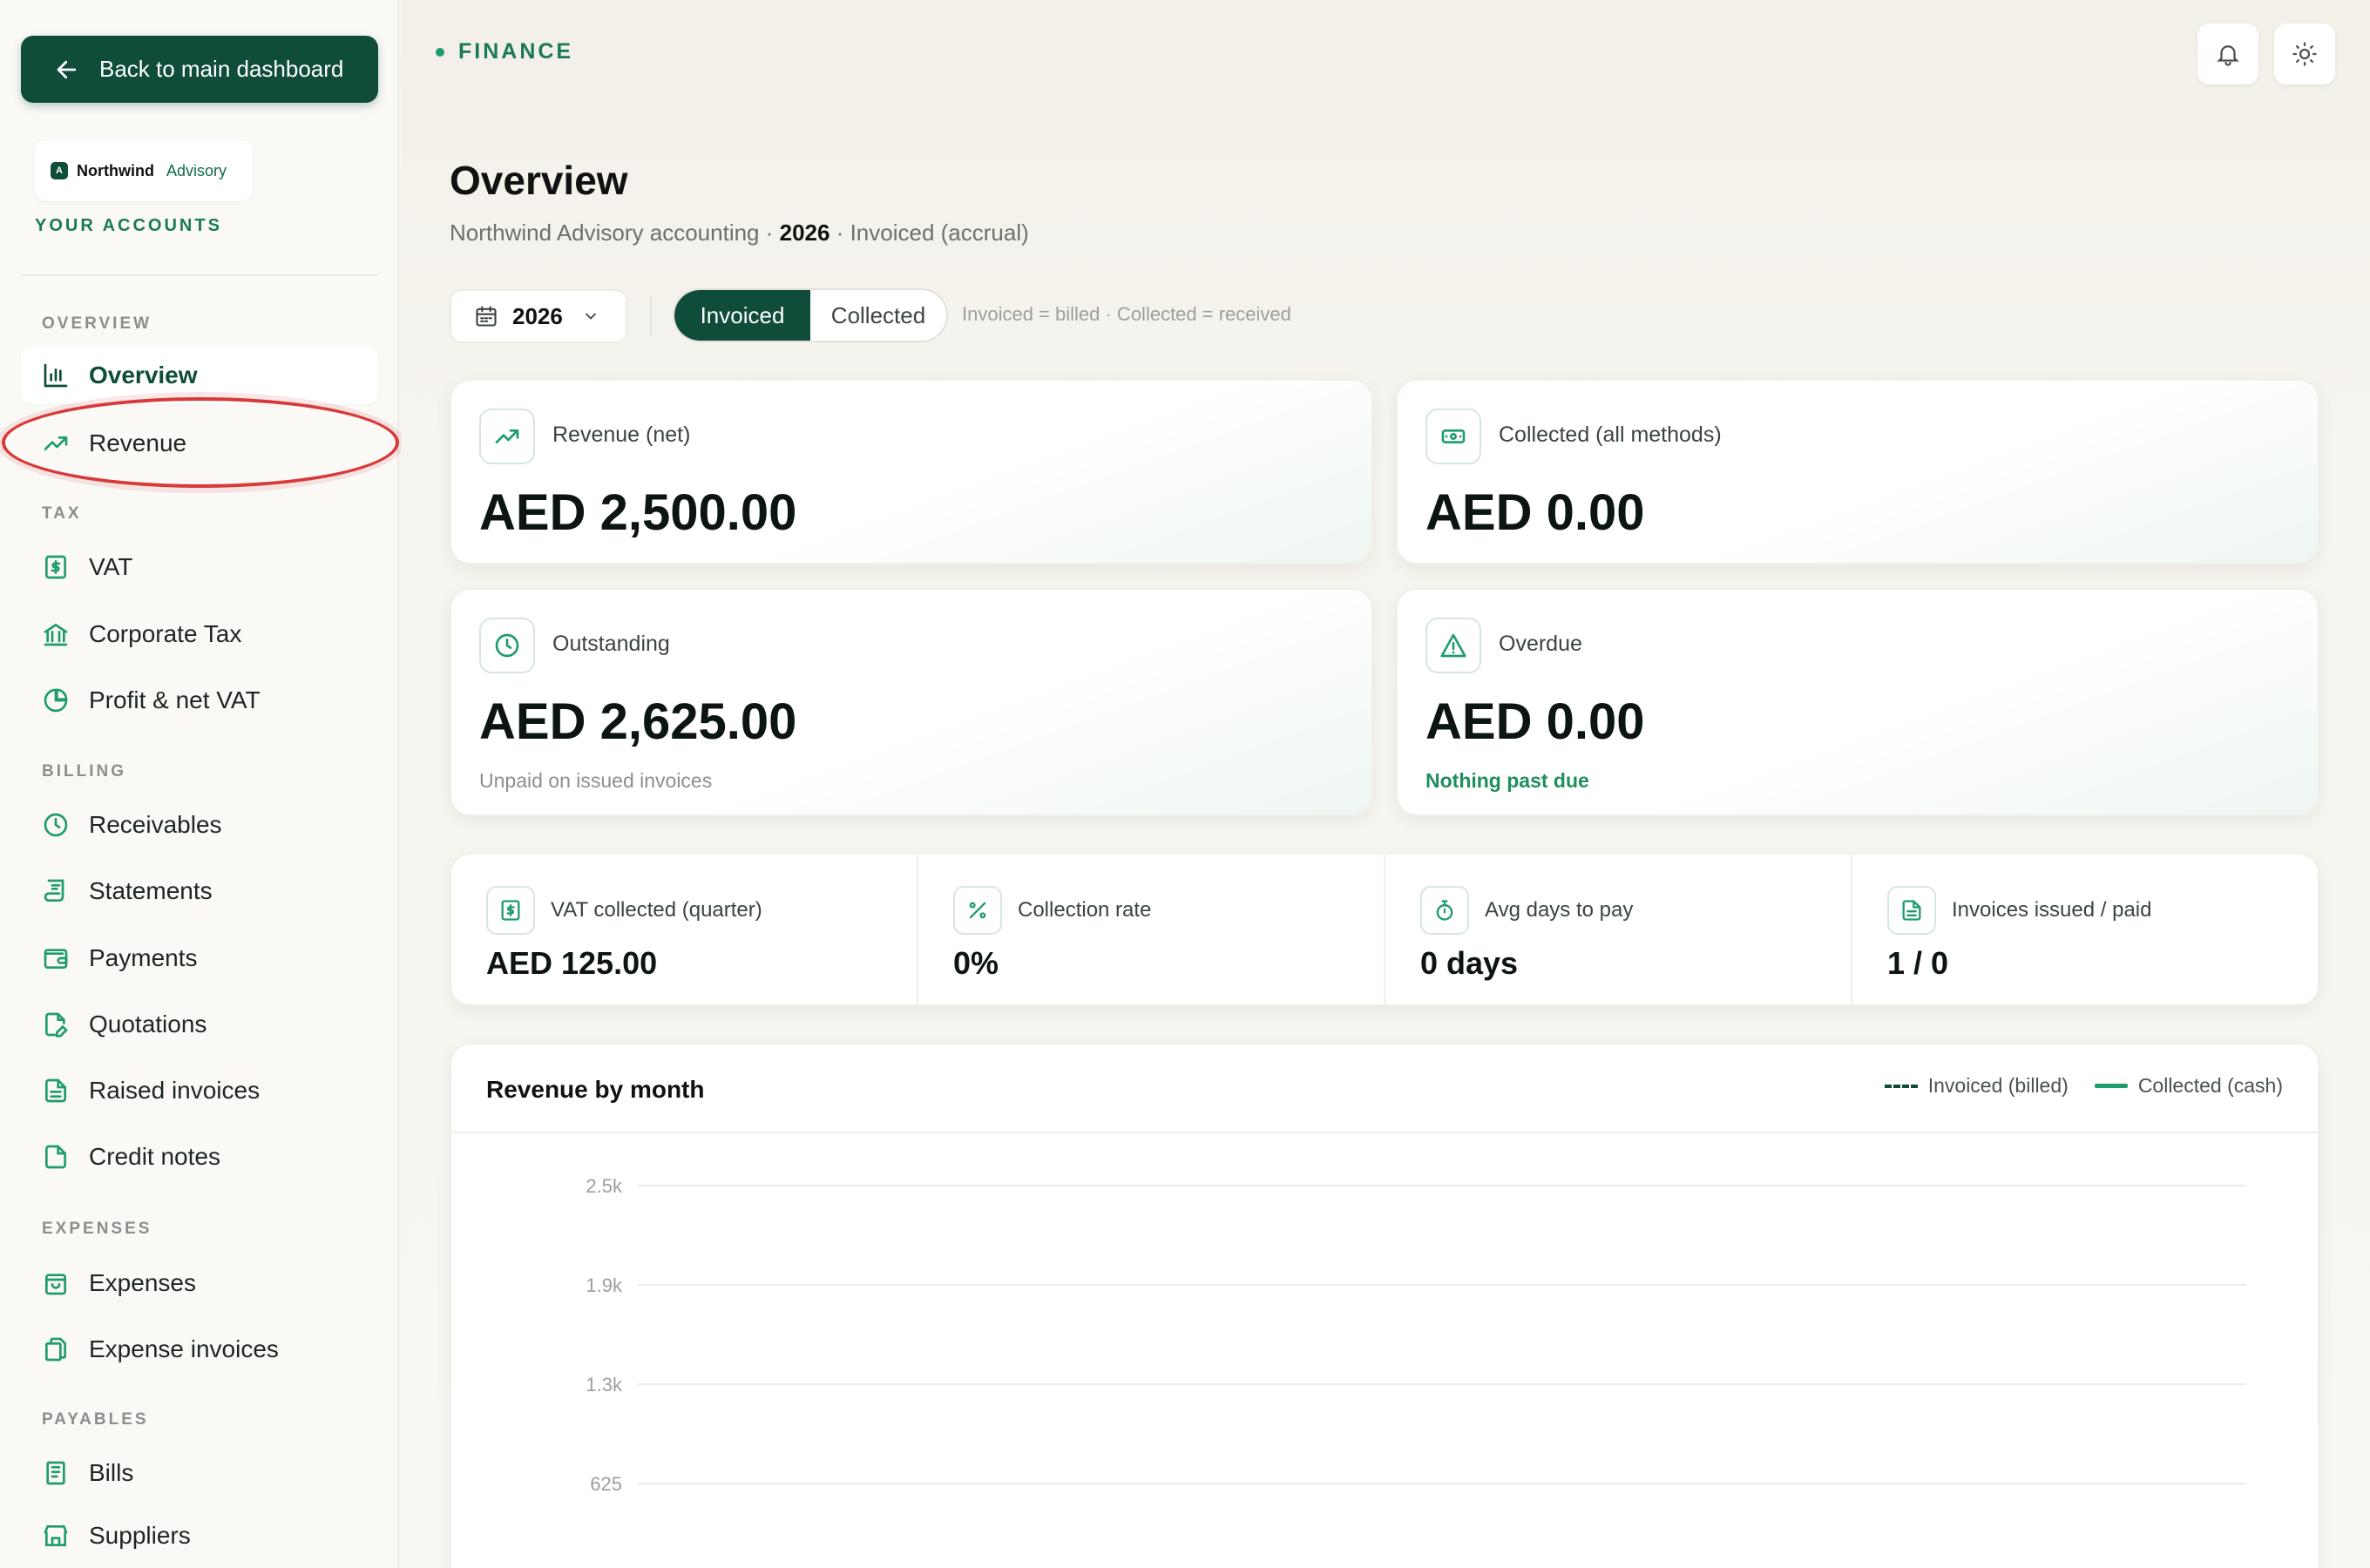  I want to click on filter-separator, so click(651, 316).